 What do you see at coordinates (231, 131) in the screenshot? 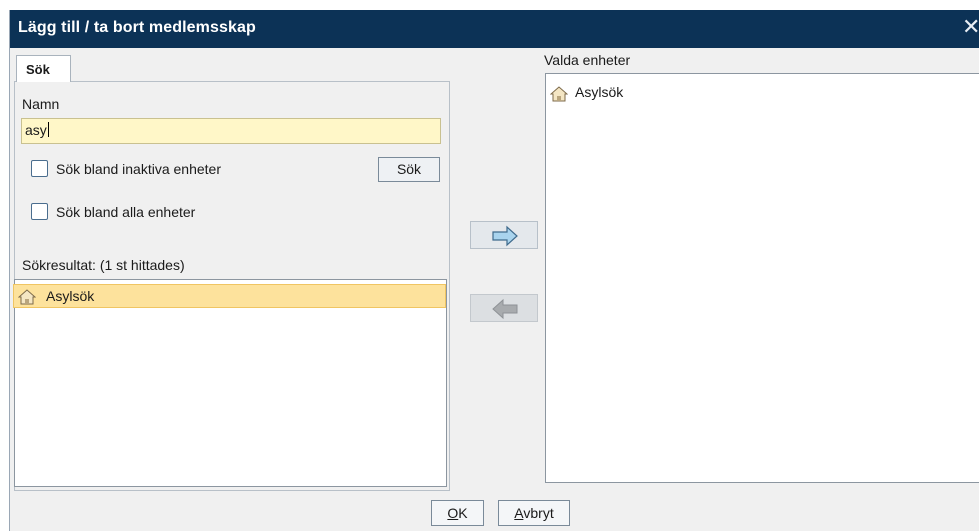
I see `name-input: asy` at bounding box center [231, 131].